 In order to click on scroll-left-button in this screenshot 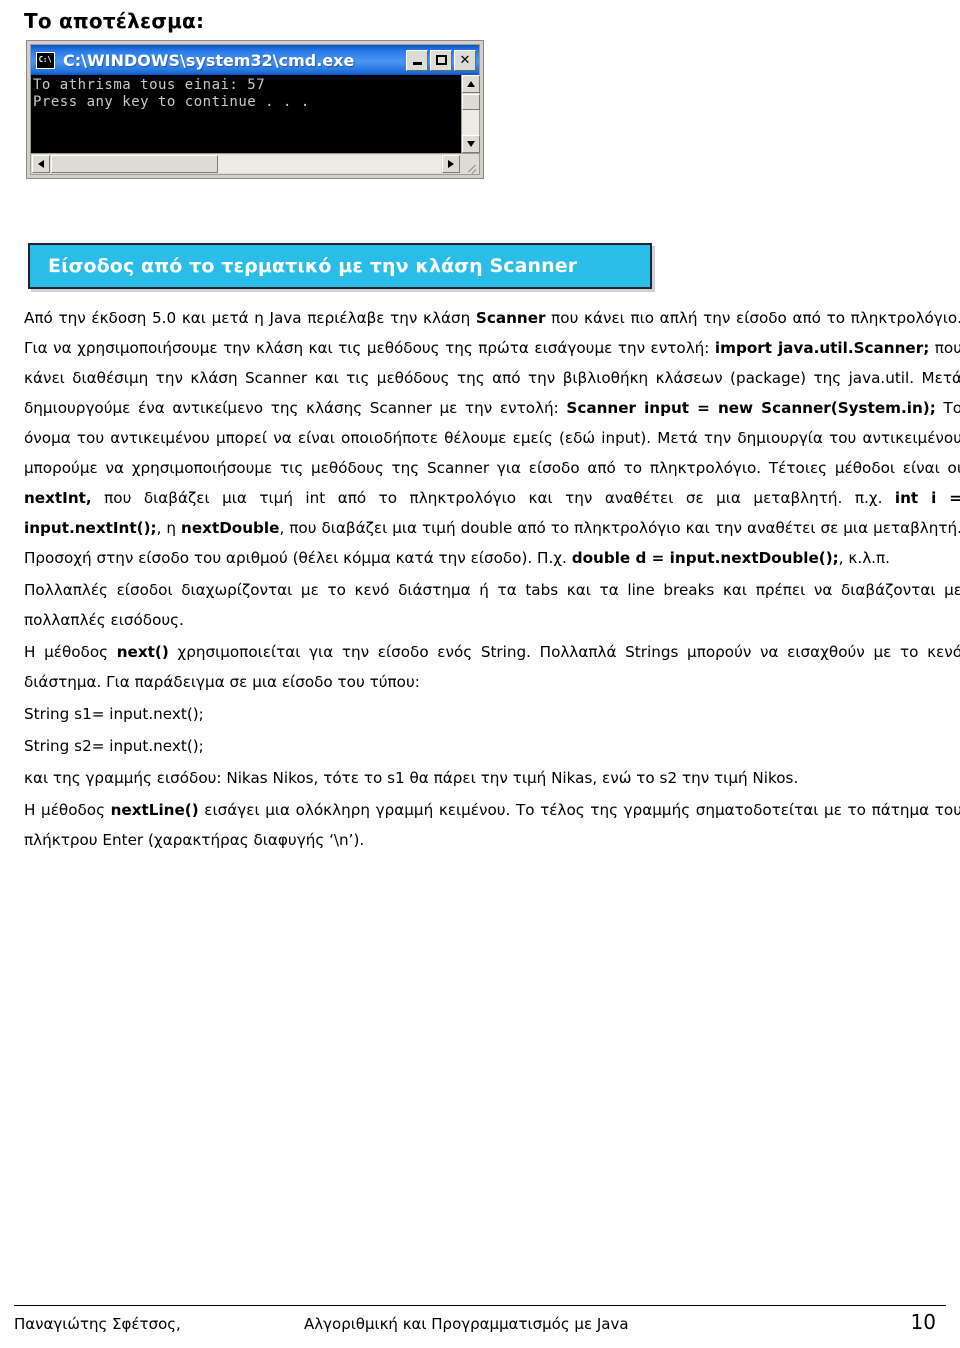, I will do `click(41, 164)`.